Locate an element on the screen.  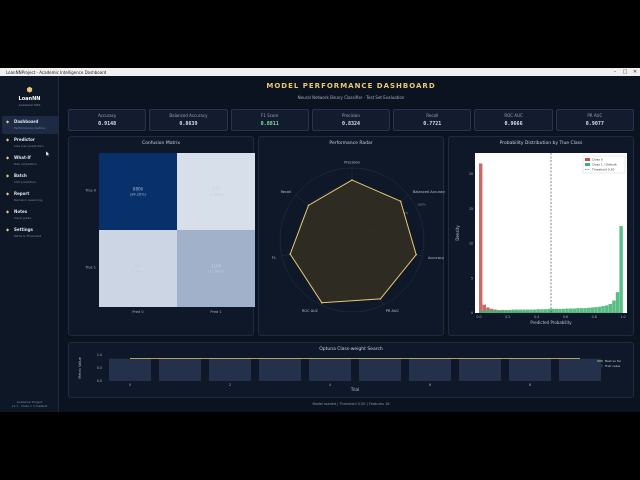
sidebar-item-predictor: ◆ Predictor Live loan prediction is located at coordinates (30, 143).